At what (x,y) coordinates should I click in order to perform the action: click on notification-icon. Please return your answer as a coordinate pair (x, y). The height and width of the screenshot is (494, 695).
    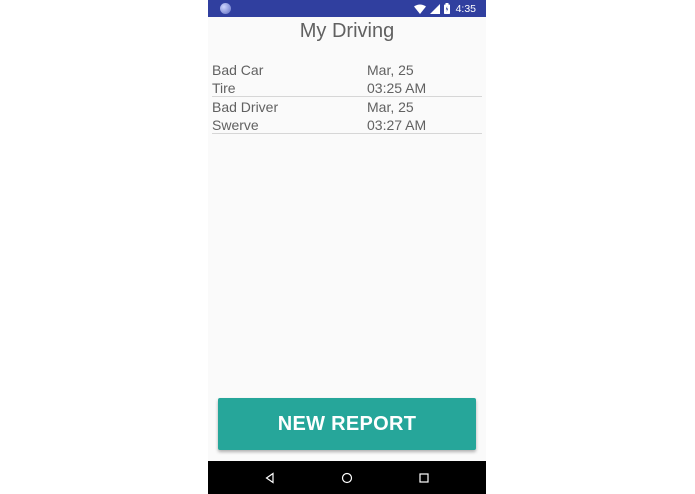
    Looking at the image, I should click on (225, 8).